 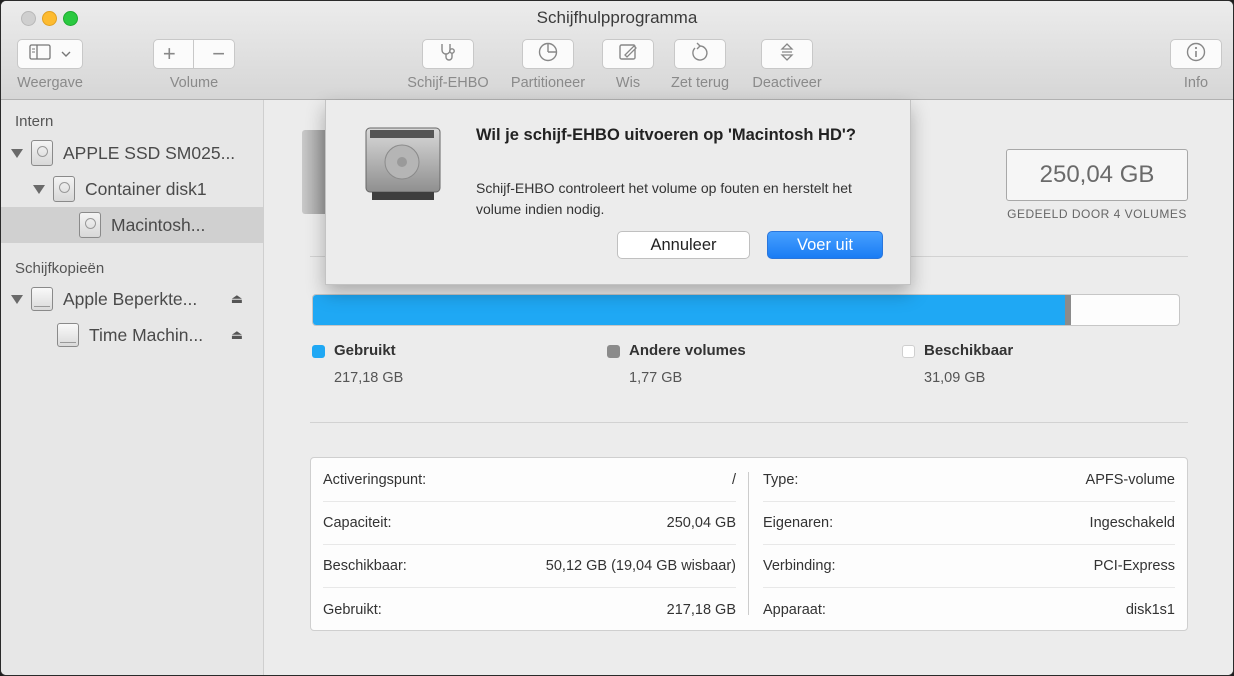 What do you see at coordinates (352, 609) in the screenshot?
I see `info-key: Gebruikt:` at bounding box center [352, 609].